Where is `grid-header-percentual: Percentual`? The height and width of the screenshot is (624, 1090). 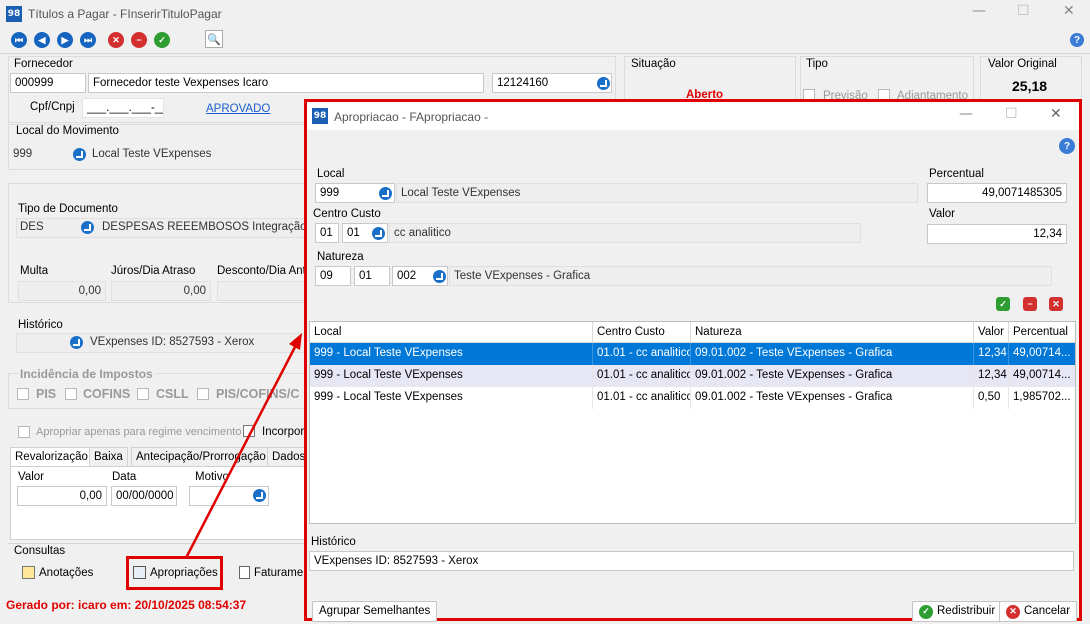 grid-header-percentual: Percentual is located at coordinates (1042, 332).